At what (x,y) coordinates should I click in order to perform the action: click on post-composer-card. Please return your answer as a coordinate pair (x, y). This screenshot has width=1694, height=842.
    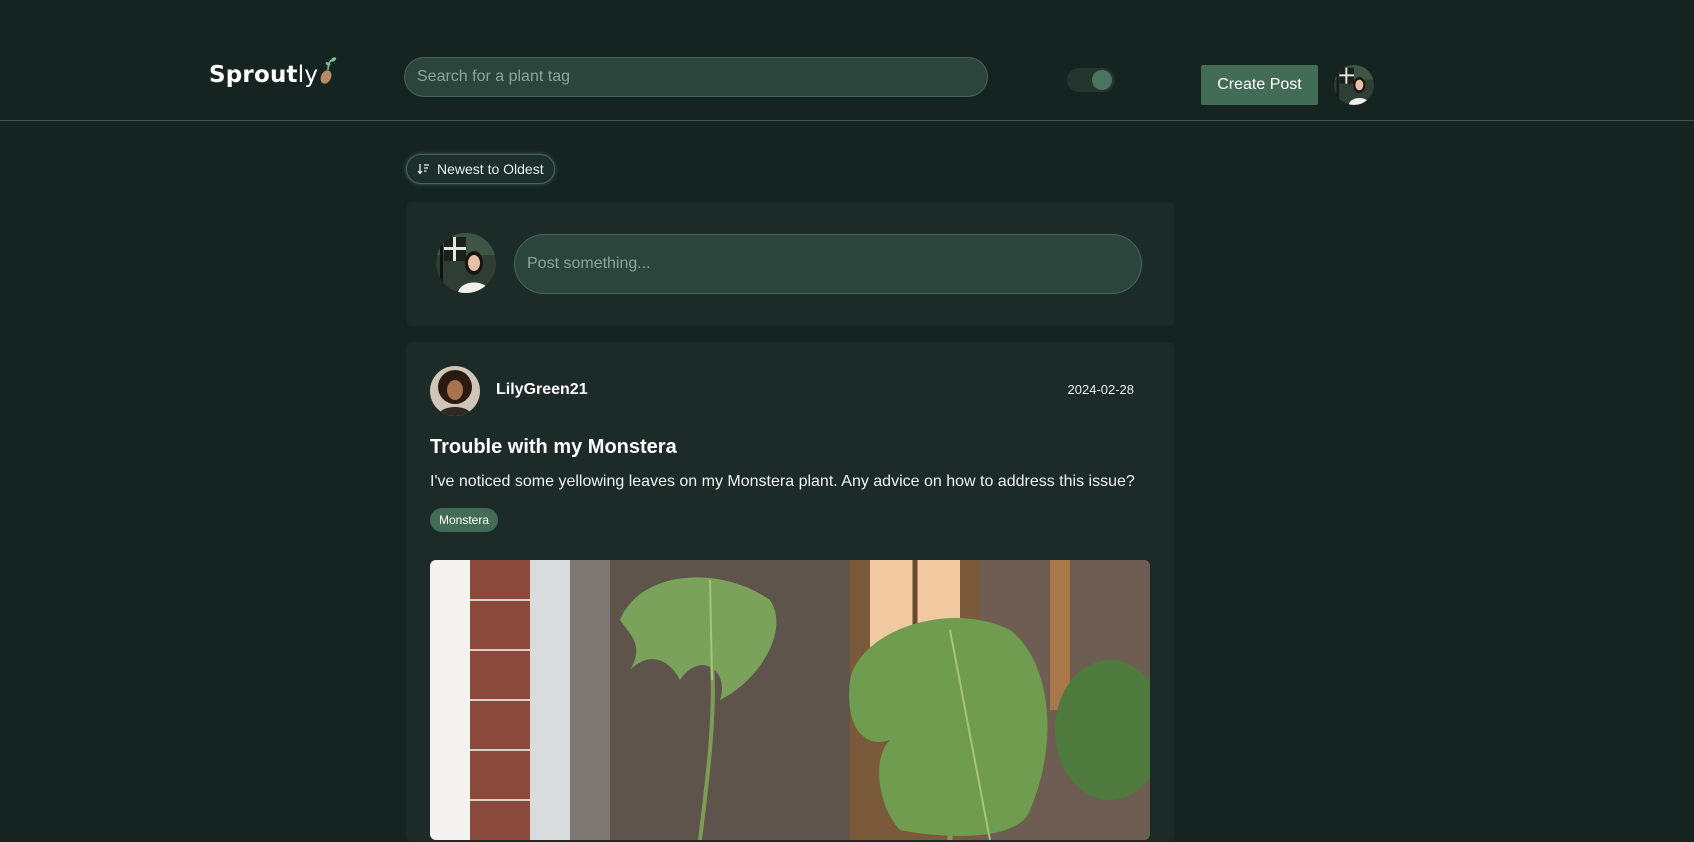
    Looking at the image, I should click on (790, 264).